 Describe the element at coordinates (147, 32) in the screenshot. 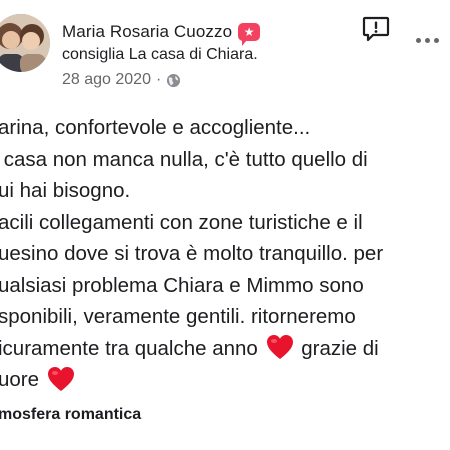

I see `author-name: Maria Rosaria Cuozzo` at that location.